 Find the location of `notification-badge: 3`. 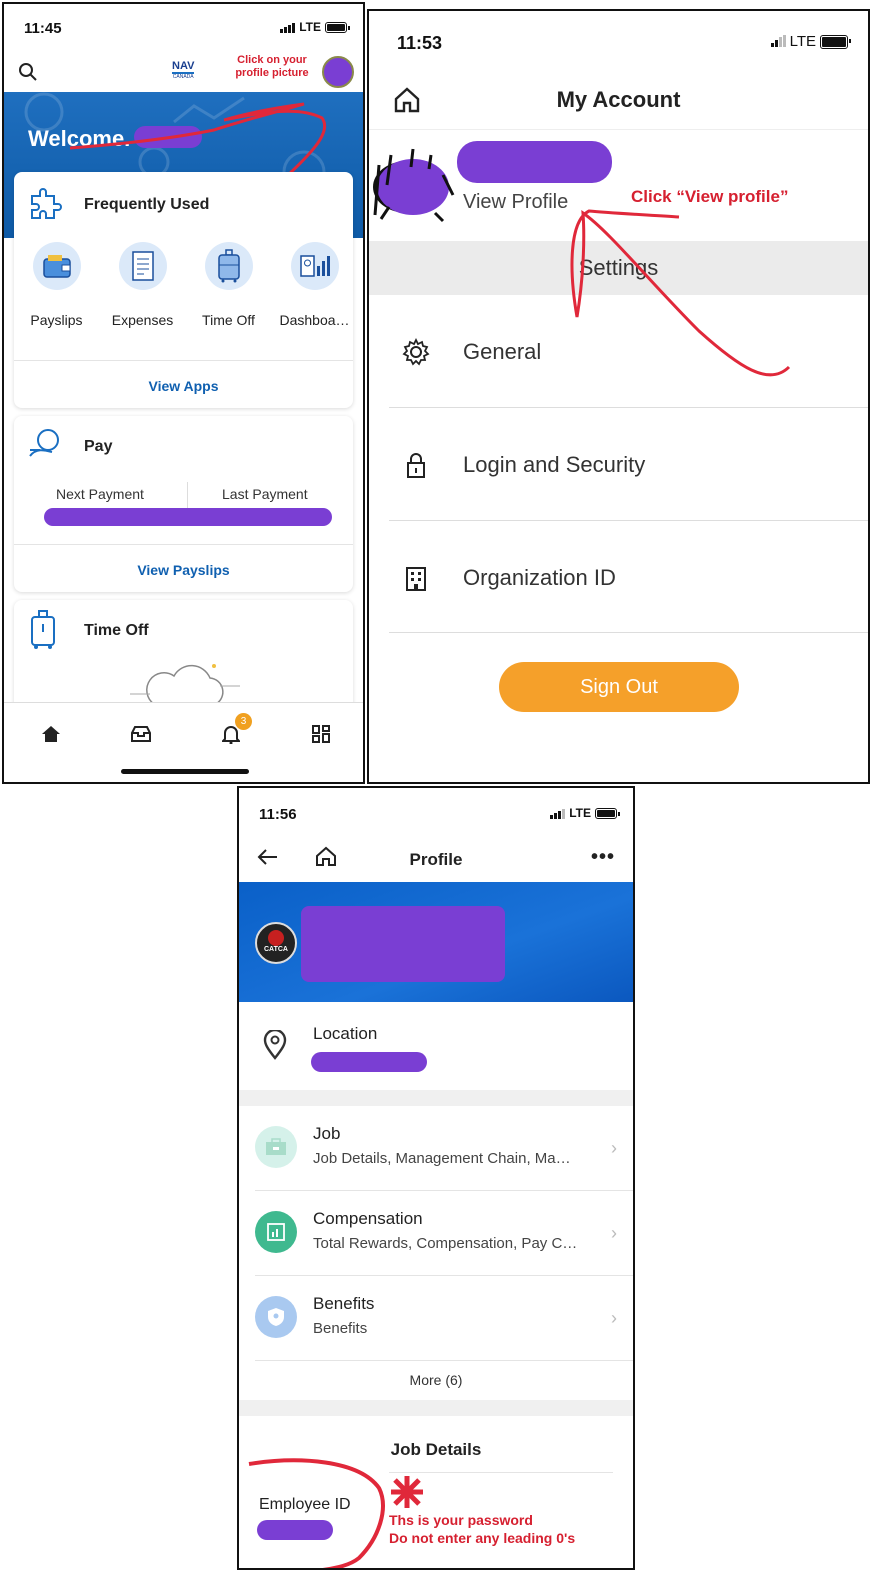

notification-badge: 3 is located at coordinates (243, 721).